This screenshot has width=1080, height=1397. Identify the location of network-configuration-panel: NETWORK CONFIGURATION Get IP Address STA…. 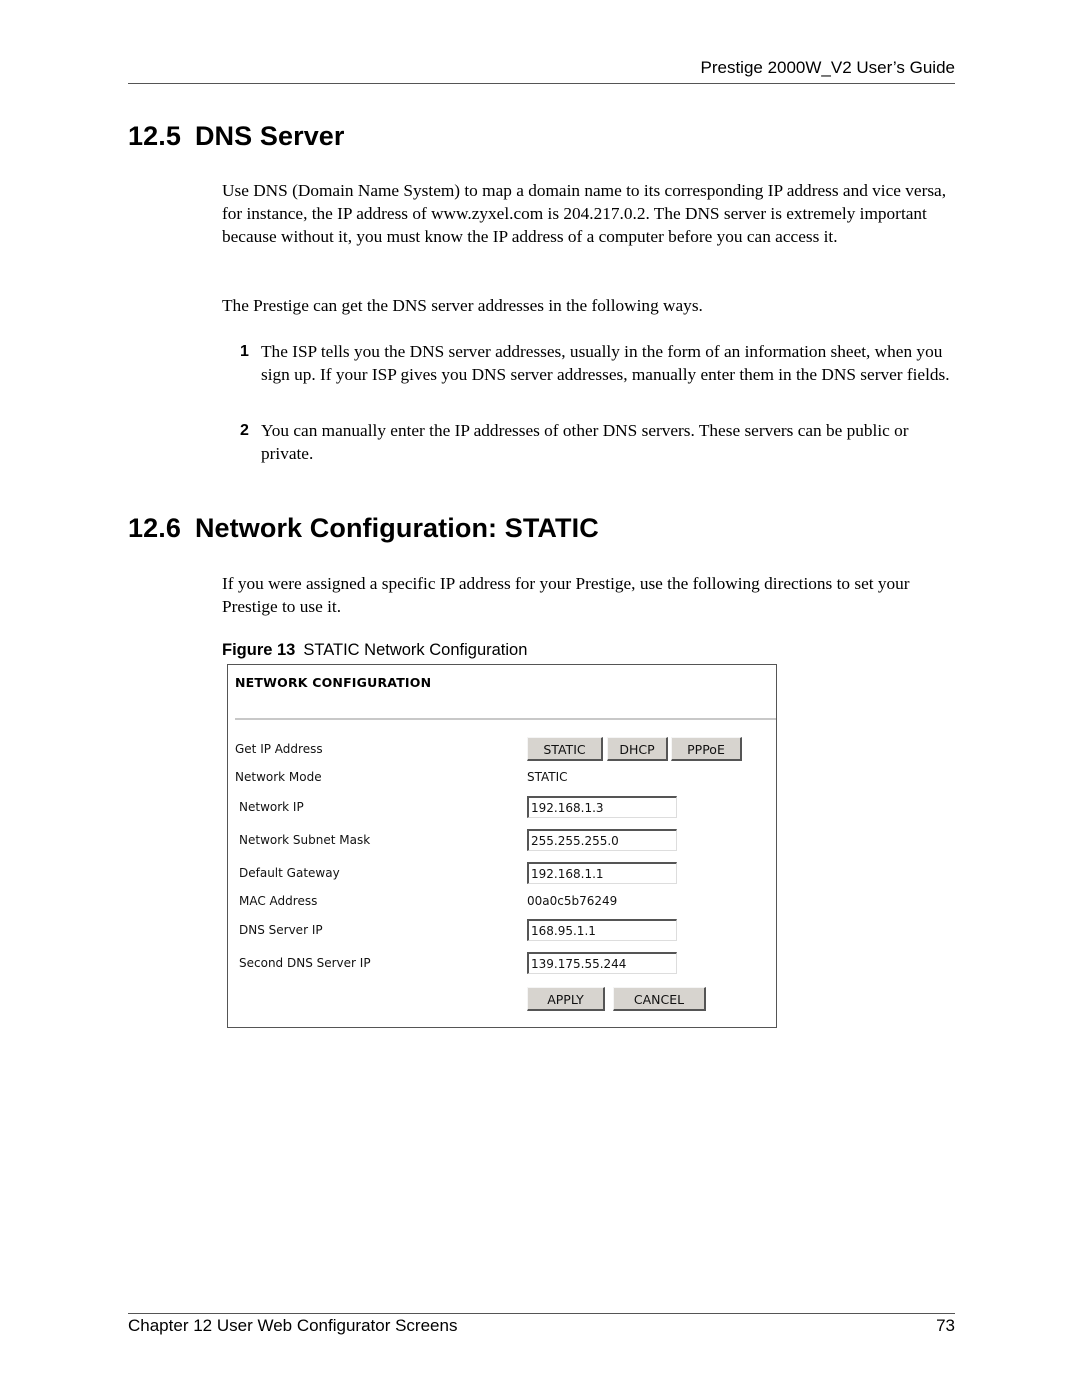
(502, 846).